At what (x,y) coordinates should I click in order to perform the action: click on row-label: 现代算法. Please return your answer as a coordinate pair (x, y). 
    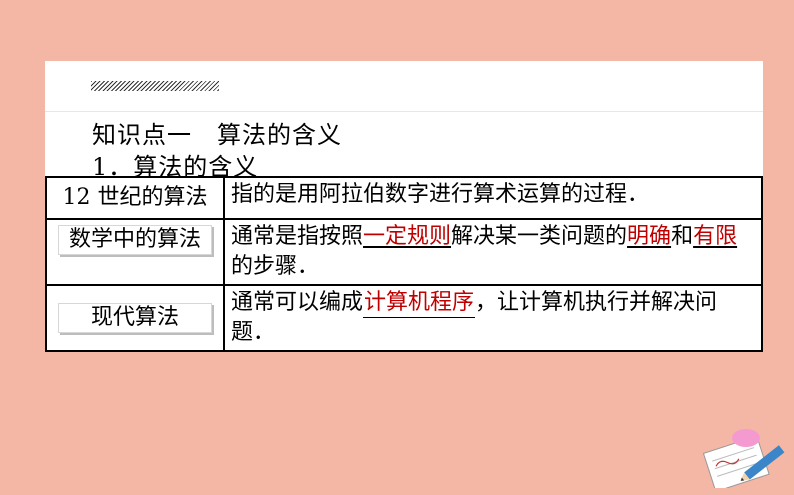
    Looking at the image, I should click on (135, 318).